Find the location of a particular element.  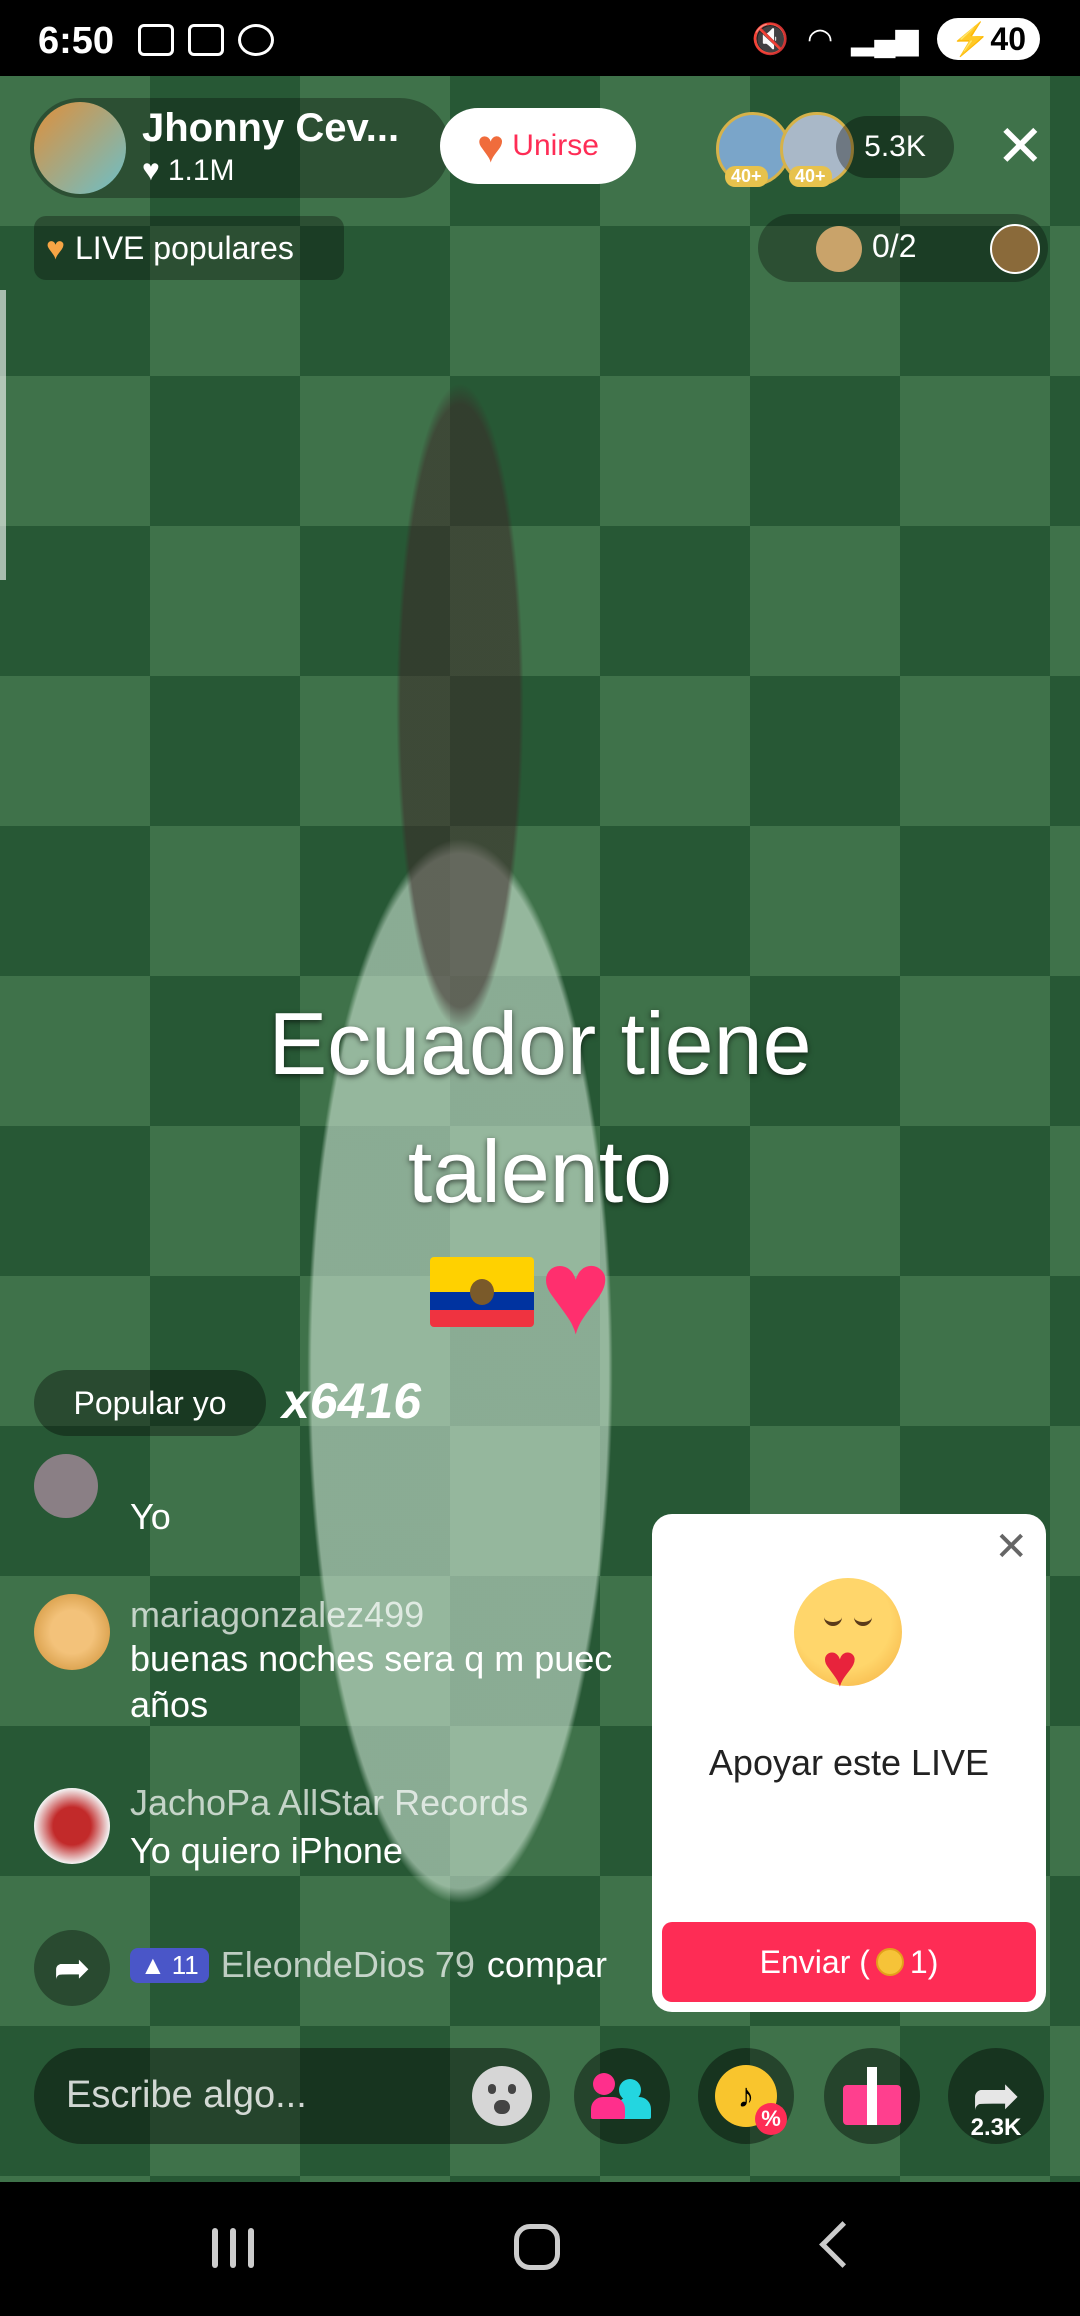

guest-slots: 0/2 is located at coordinates (903, 248).